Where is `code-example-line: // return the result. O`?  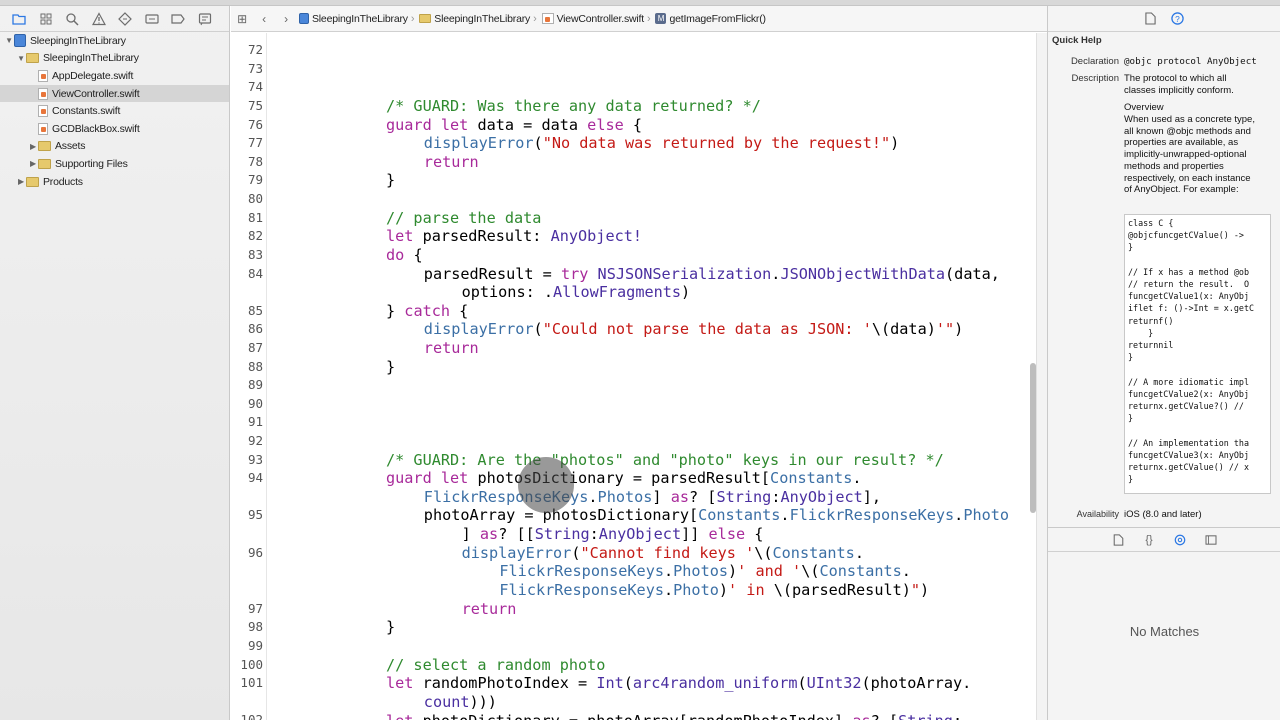
code-example-line: // return the result. O is located at coordinates (1189, 284).